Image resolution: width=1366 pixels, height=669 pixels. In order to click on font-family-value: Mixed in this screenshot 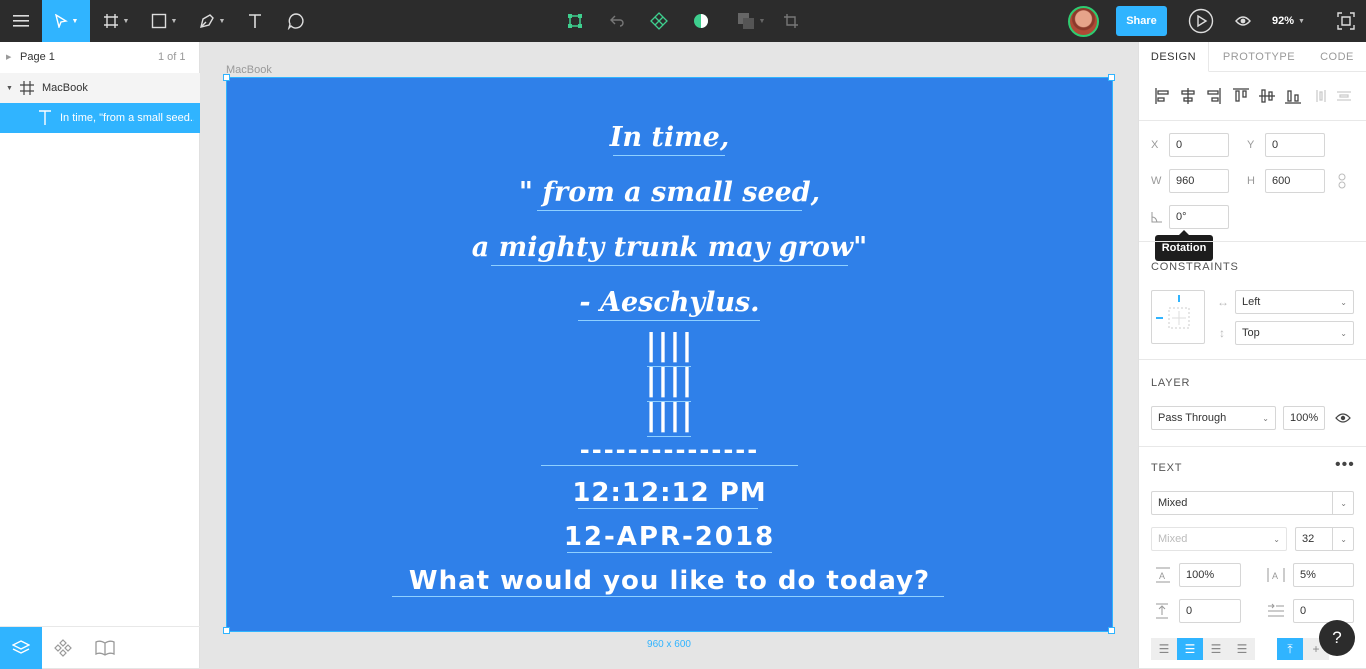, I will do `click(1173, 503)`.